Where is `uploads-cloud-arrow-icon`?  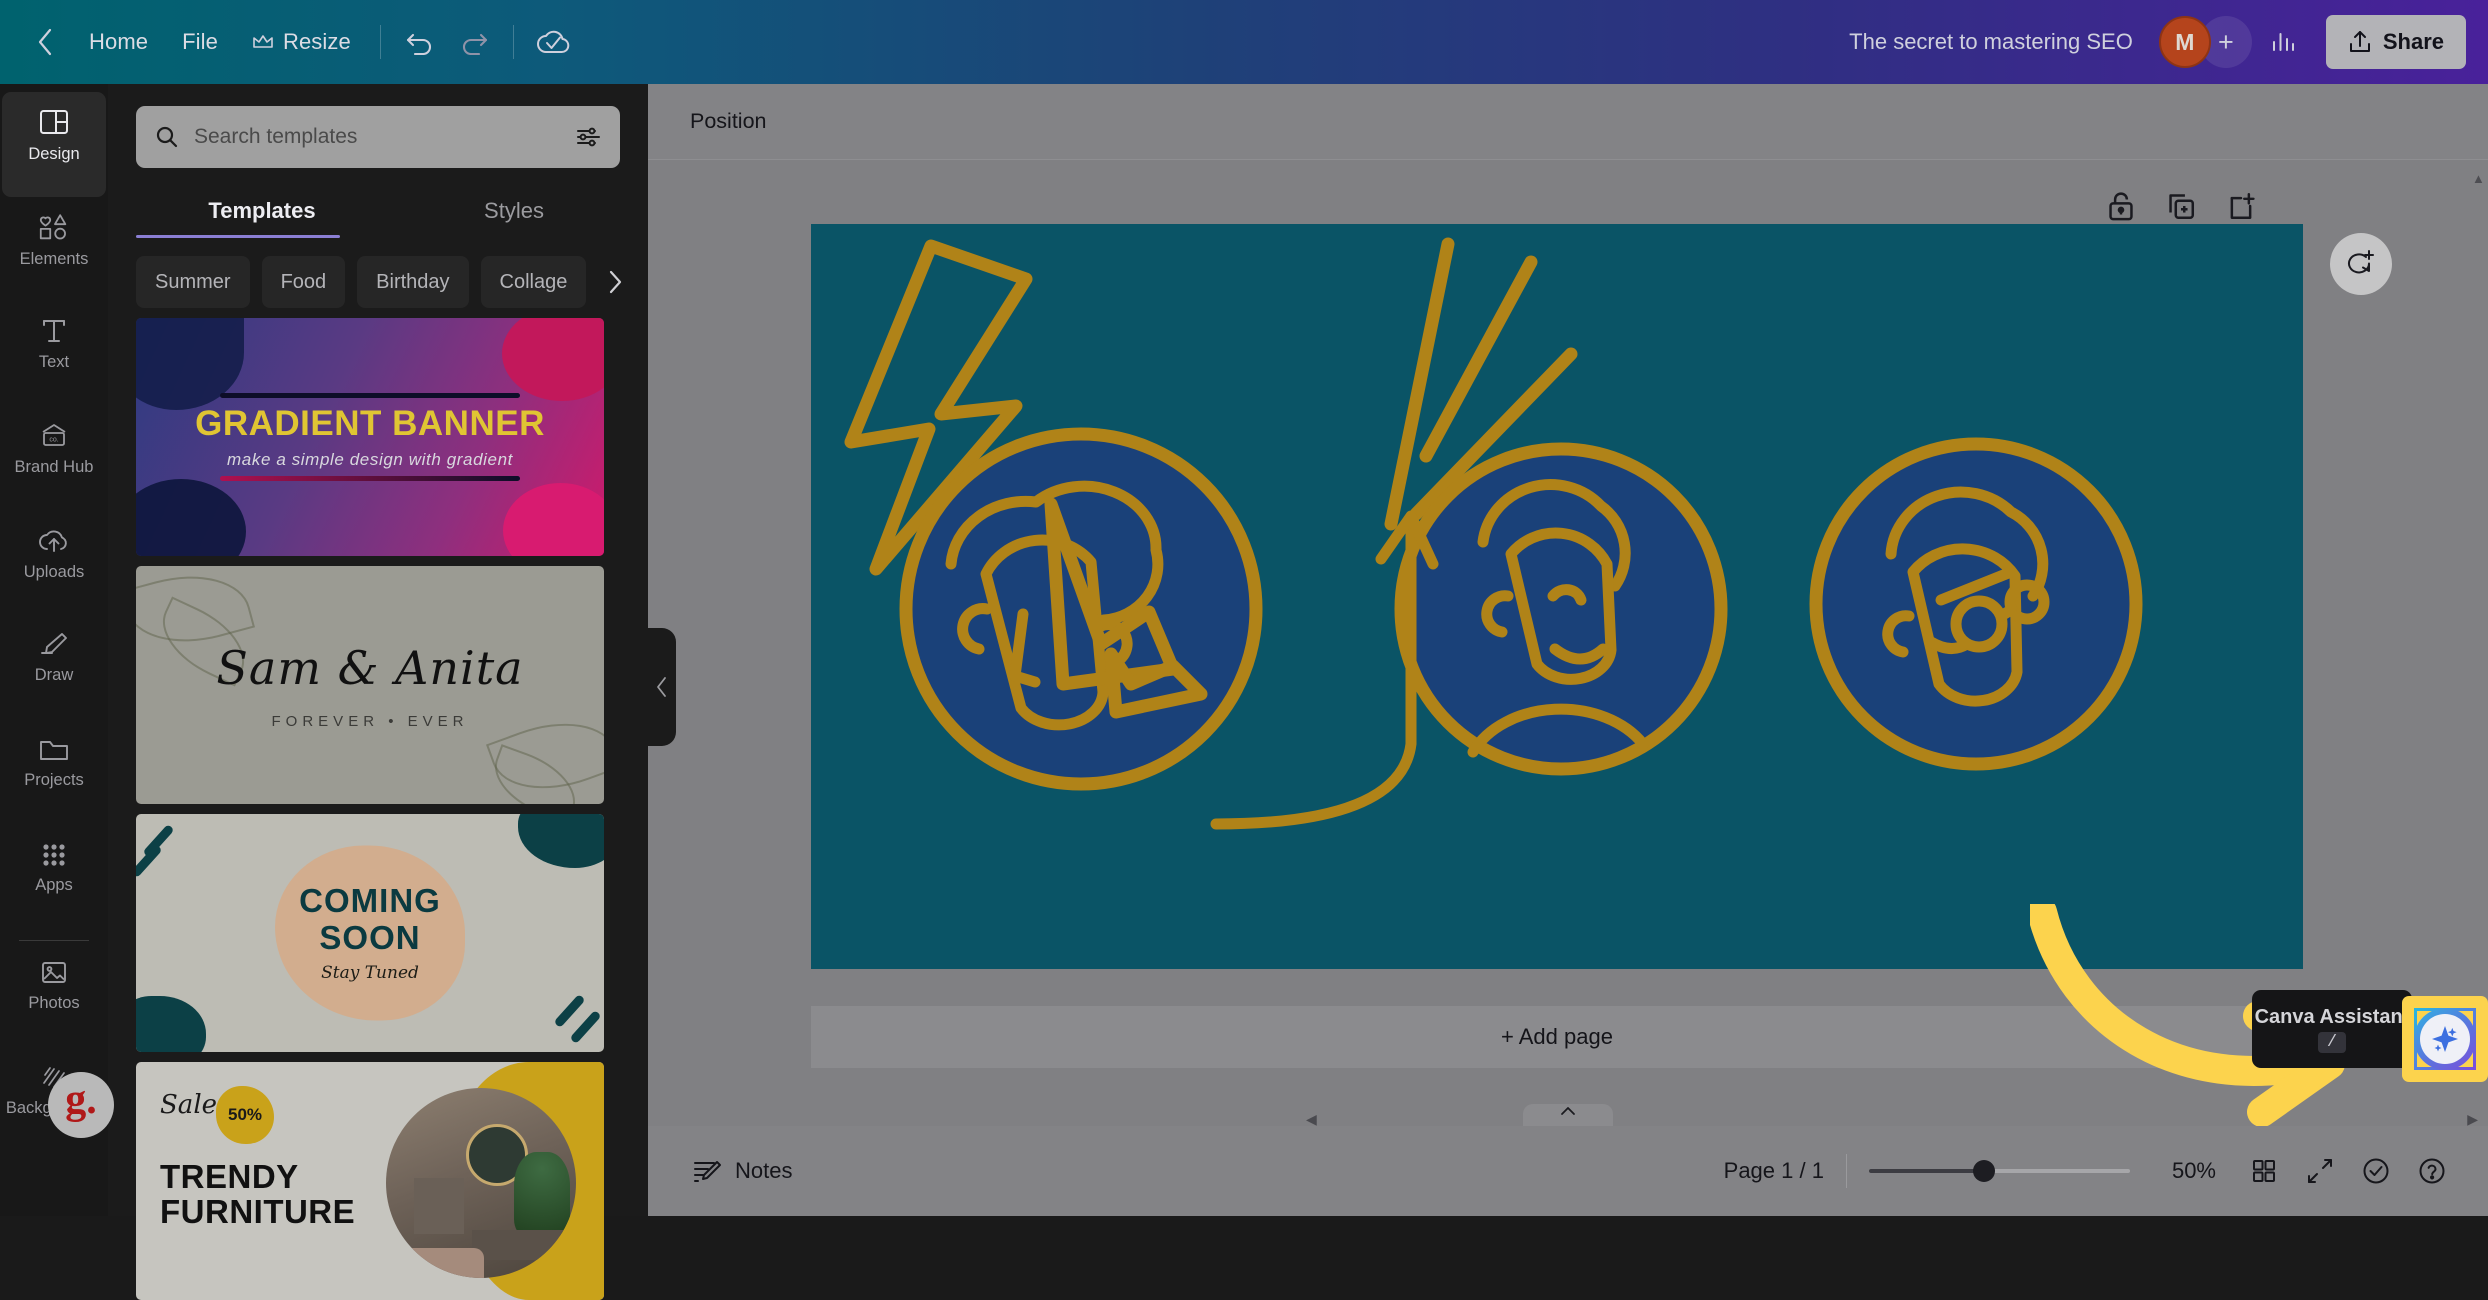 uploads-cloud-arrow-icon is located at coordinates (54, 541).